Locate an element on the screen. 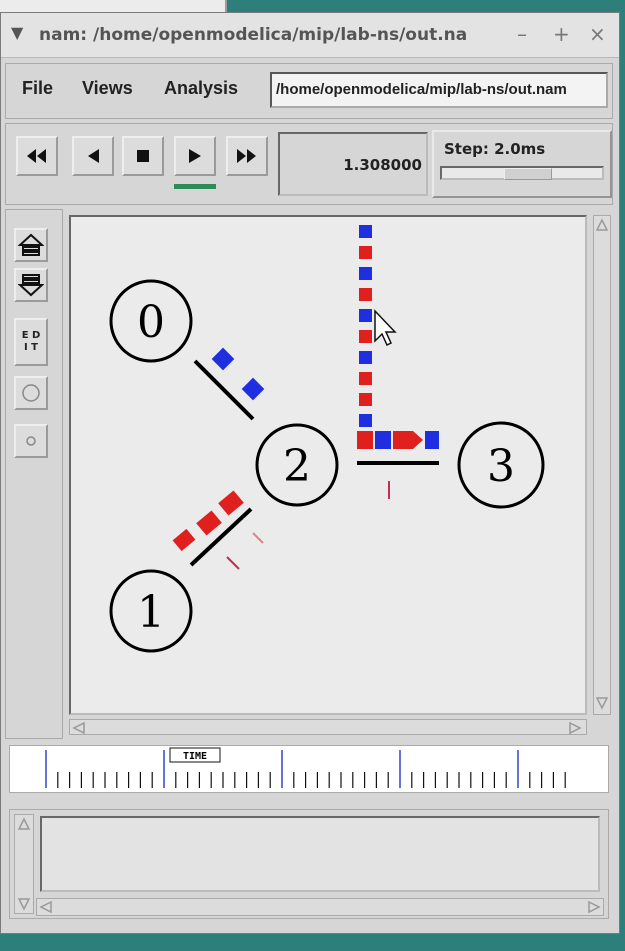  stop-icon is located at coordinates (143, 156).